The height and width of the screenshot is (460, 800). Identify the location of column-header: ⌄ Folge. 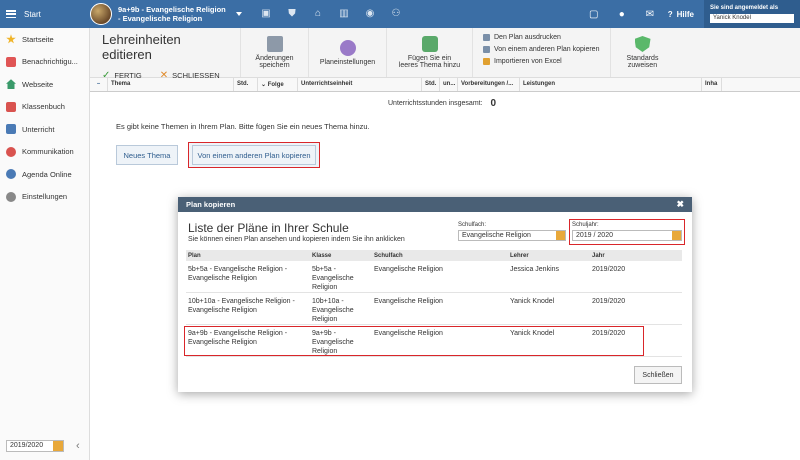
(278, 84).